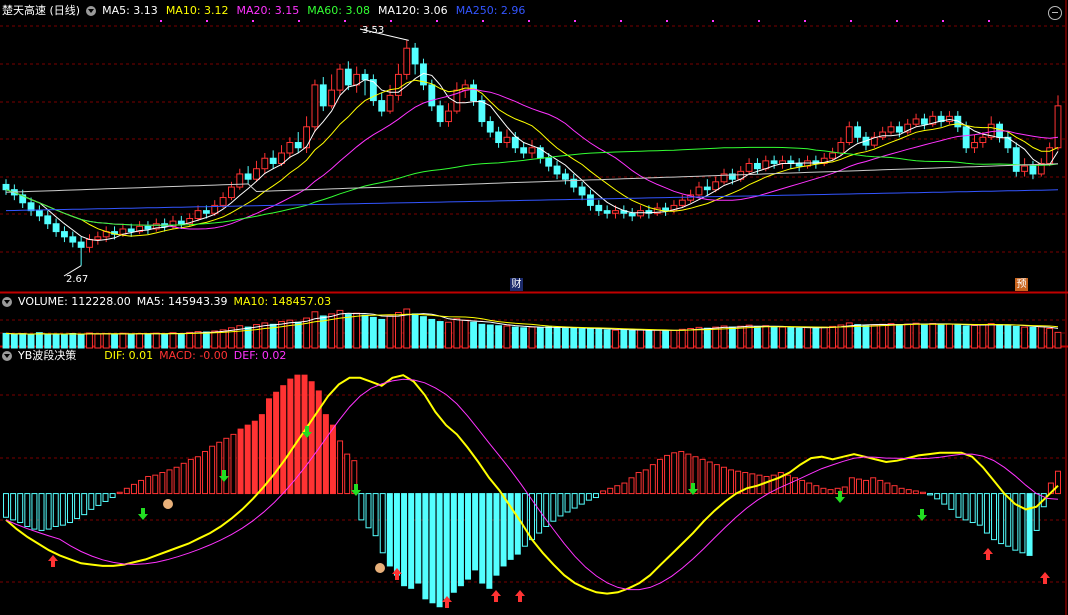 This screenshot has height=615, width=1068. I want to click on volume-toggle-icon, so click(7, 302).